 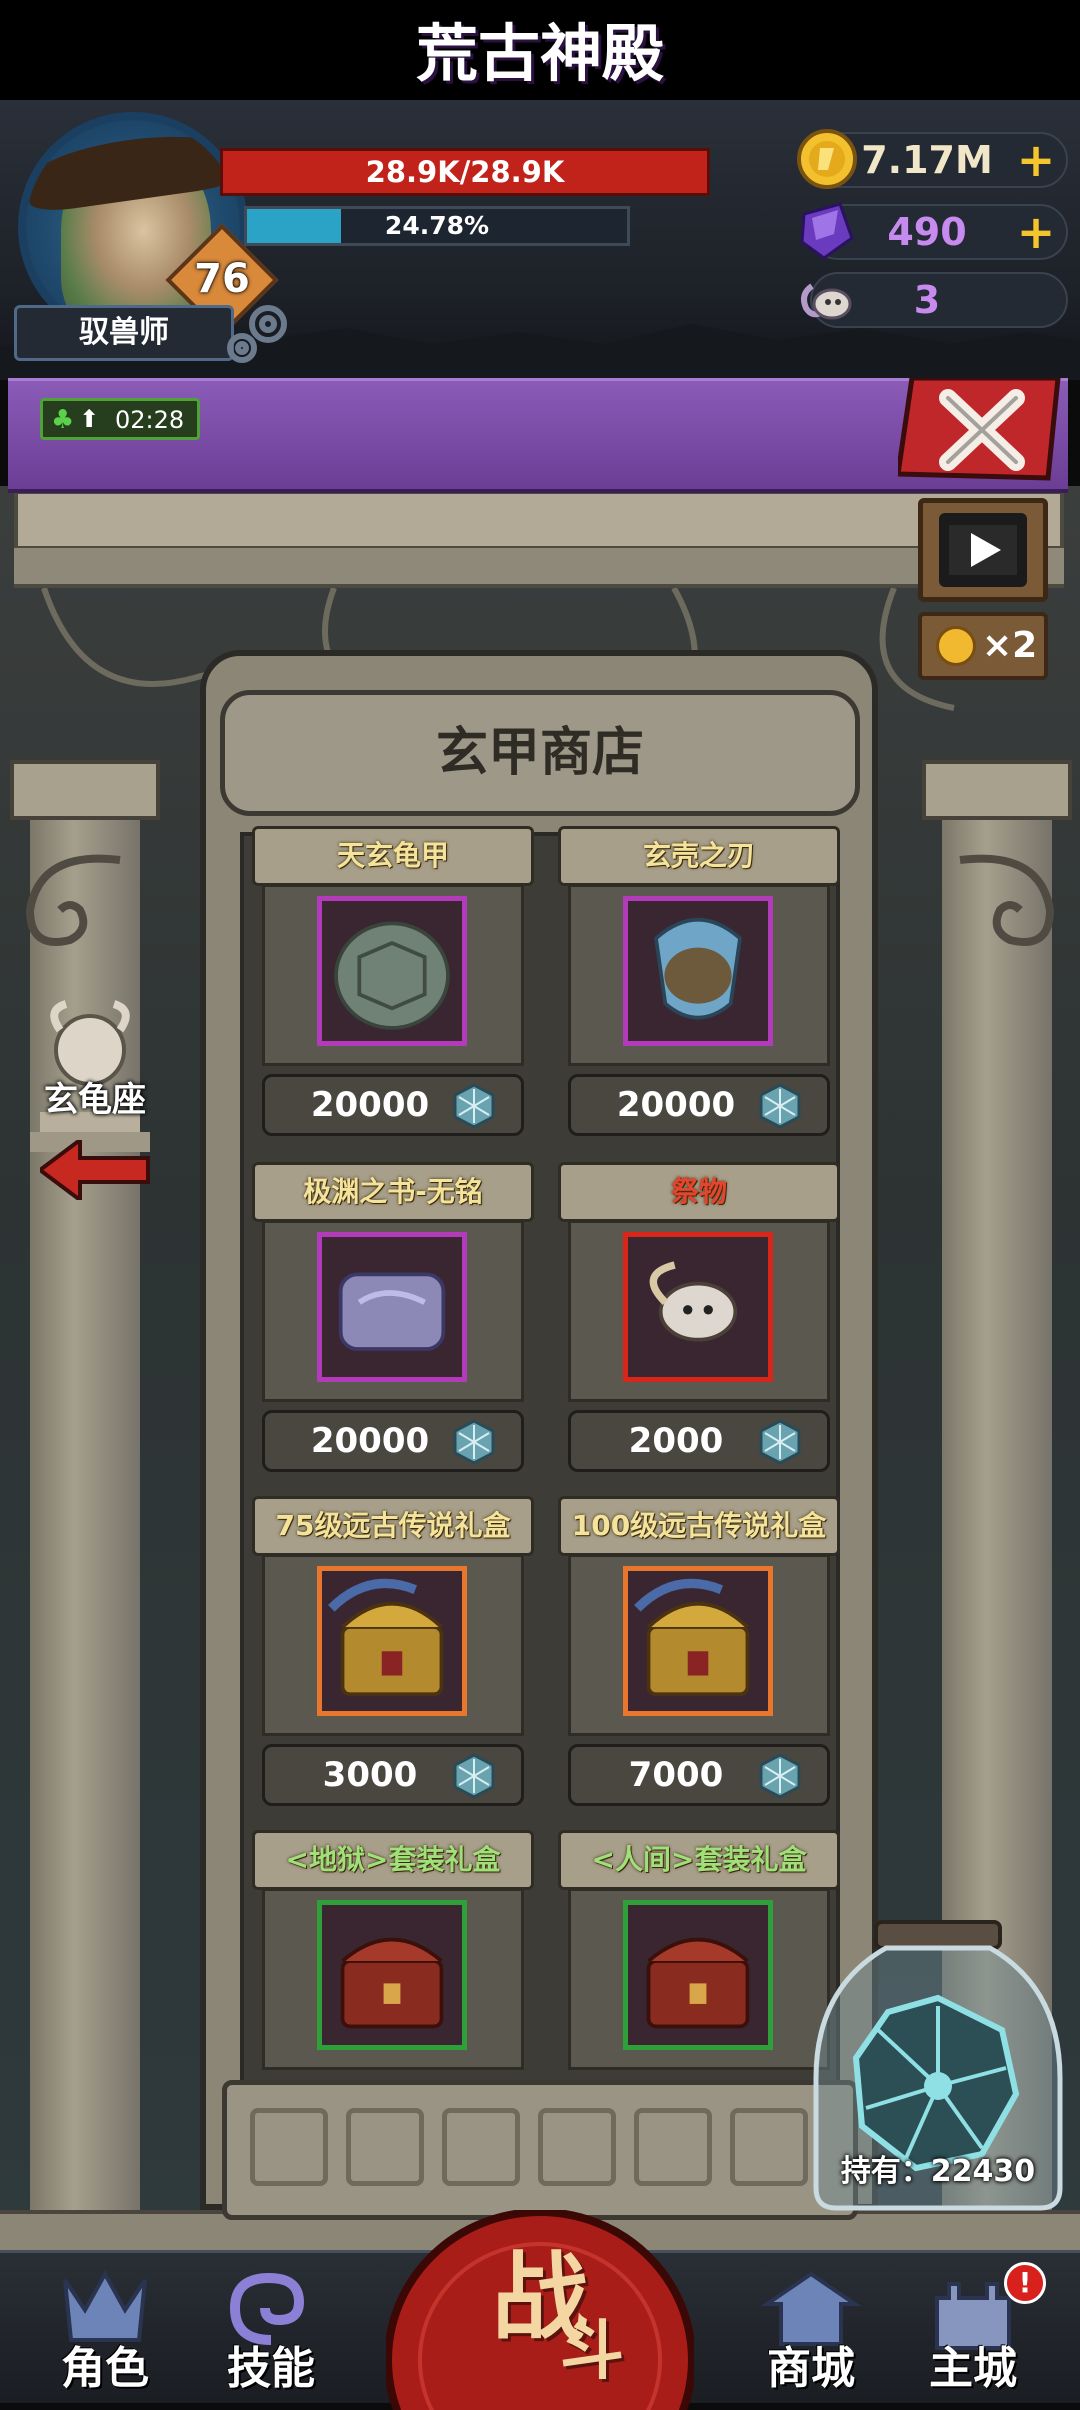 What do you see at coordinates (956, 646) in the screenshot?
I see `coin-icon` at bounding box center [956, 646].